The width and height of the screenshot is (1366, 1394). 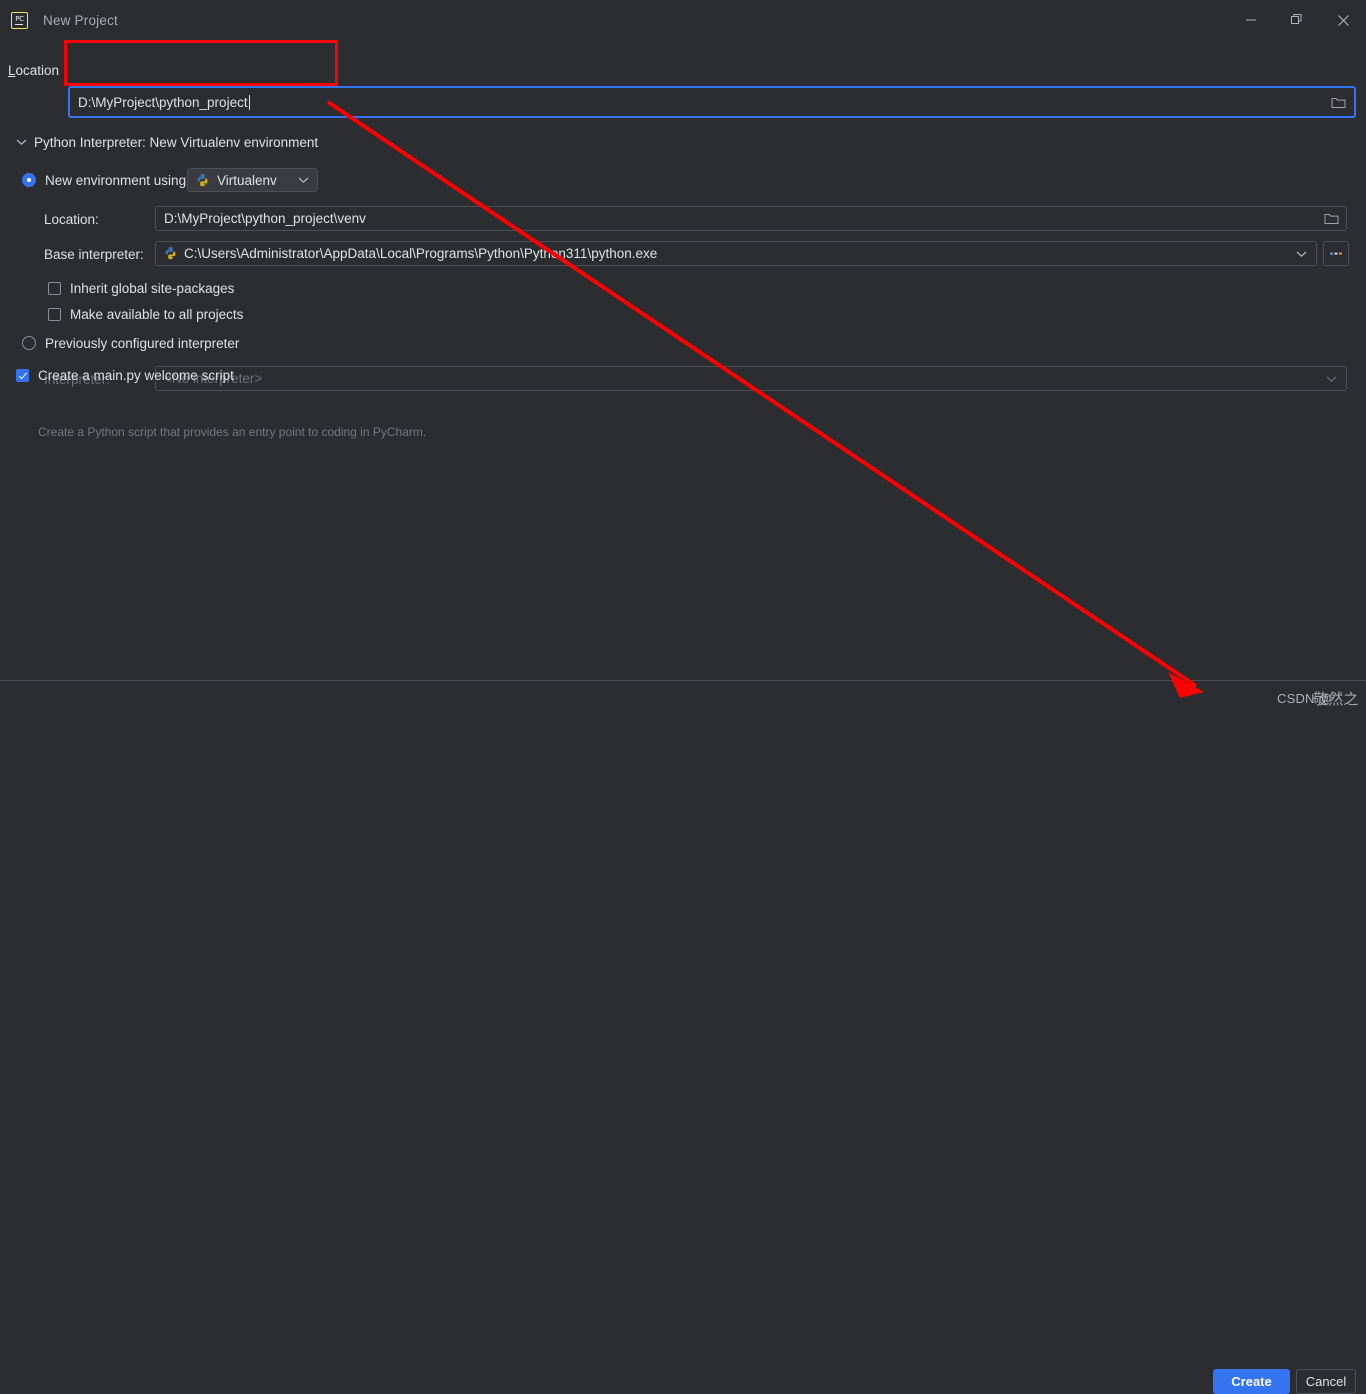 I want to click on radio-new-environment-label: New environment using, so click(x=116, y=180).